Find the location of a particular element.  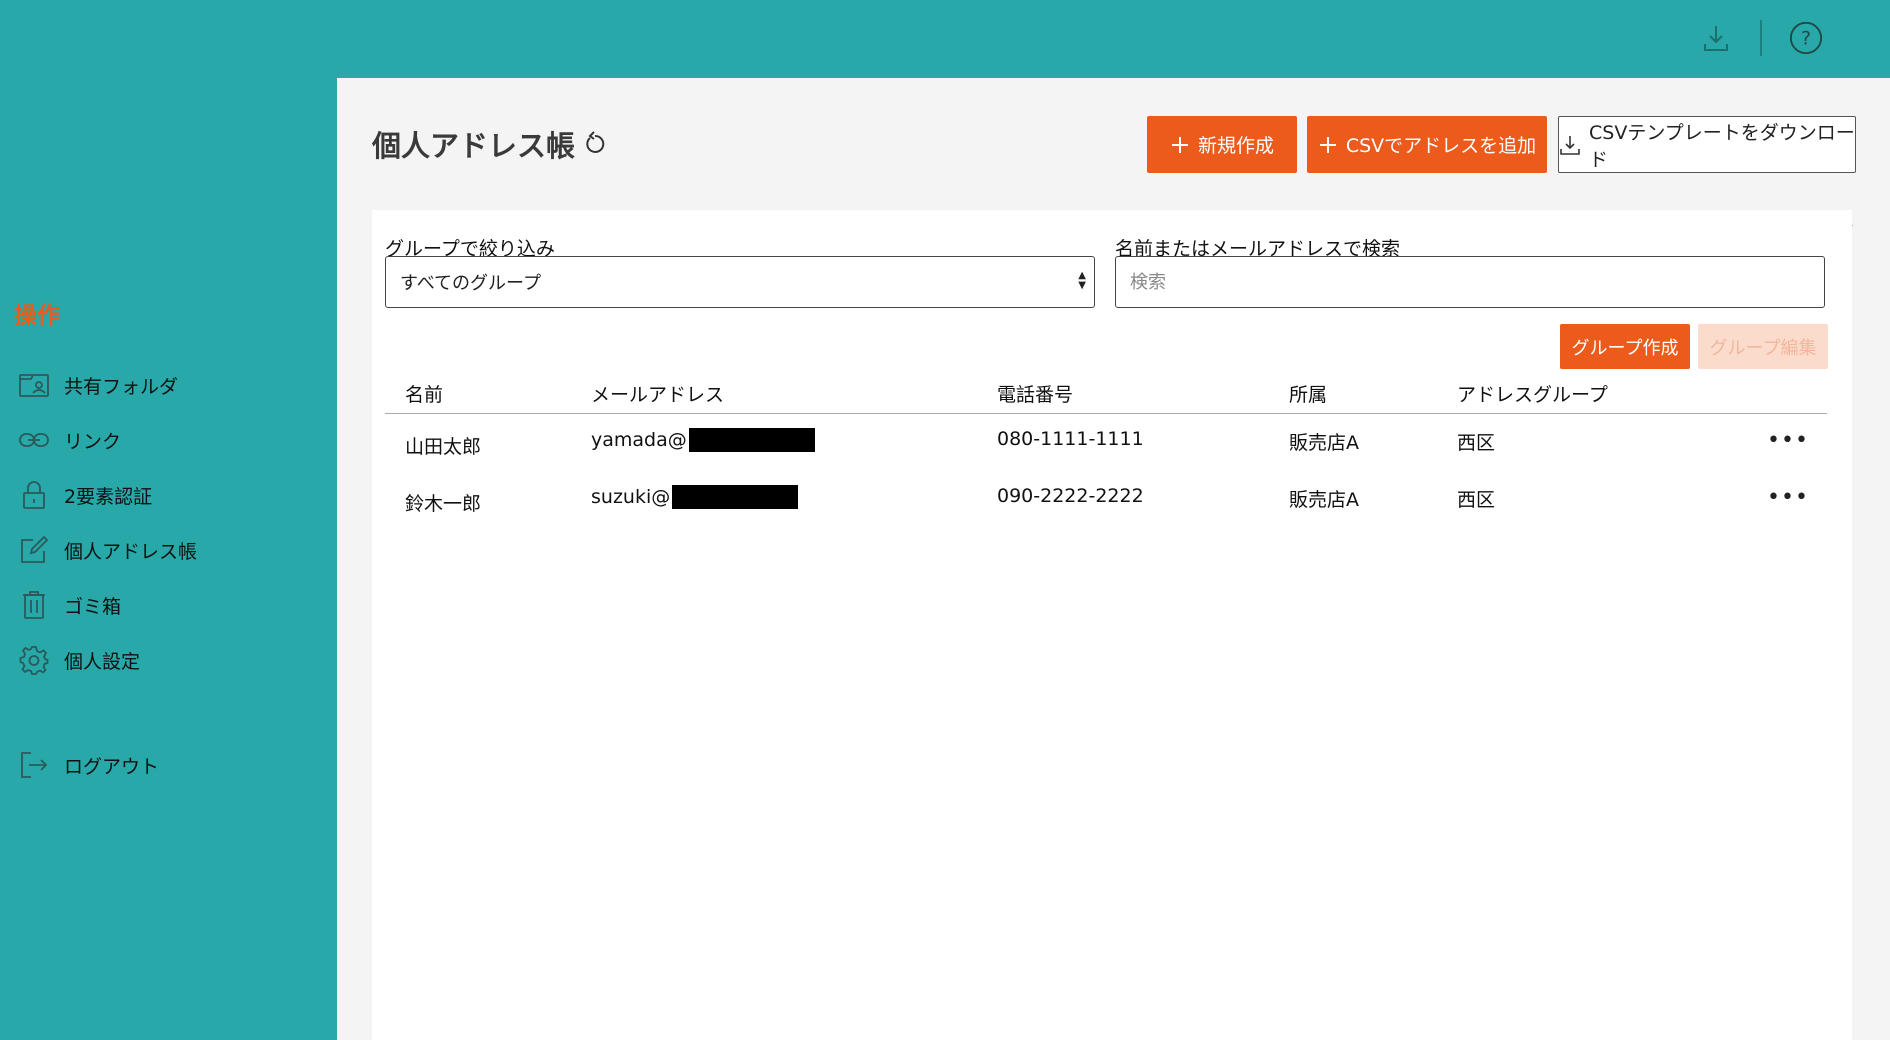

refresh-icon is located at coordinates (594, 144).